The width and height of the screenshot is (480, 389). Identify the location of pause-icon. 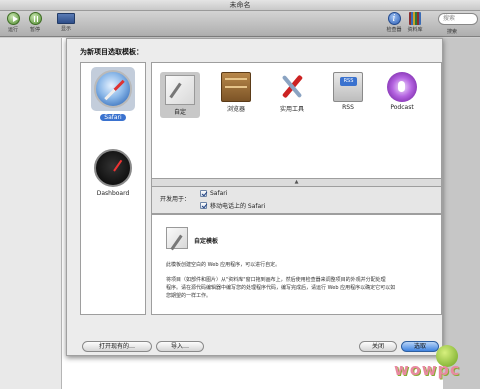
(35, 18).